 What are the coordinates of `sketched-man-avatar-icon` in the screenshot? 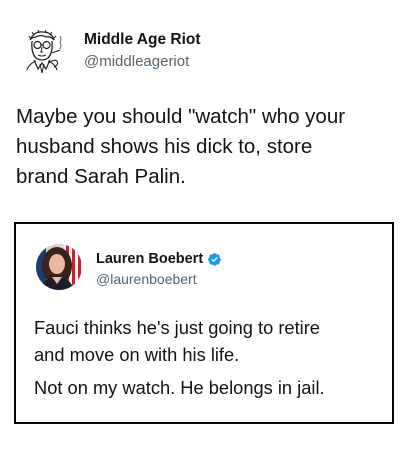 It's located at (42, 49).